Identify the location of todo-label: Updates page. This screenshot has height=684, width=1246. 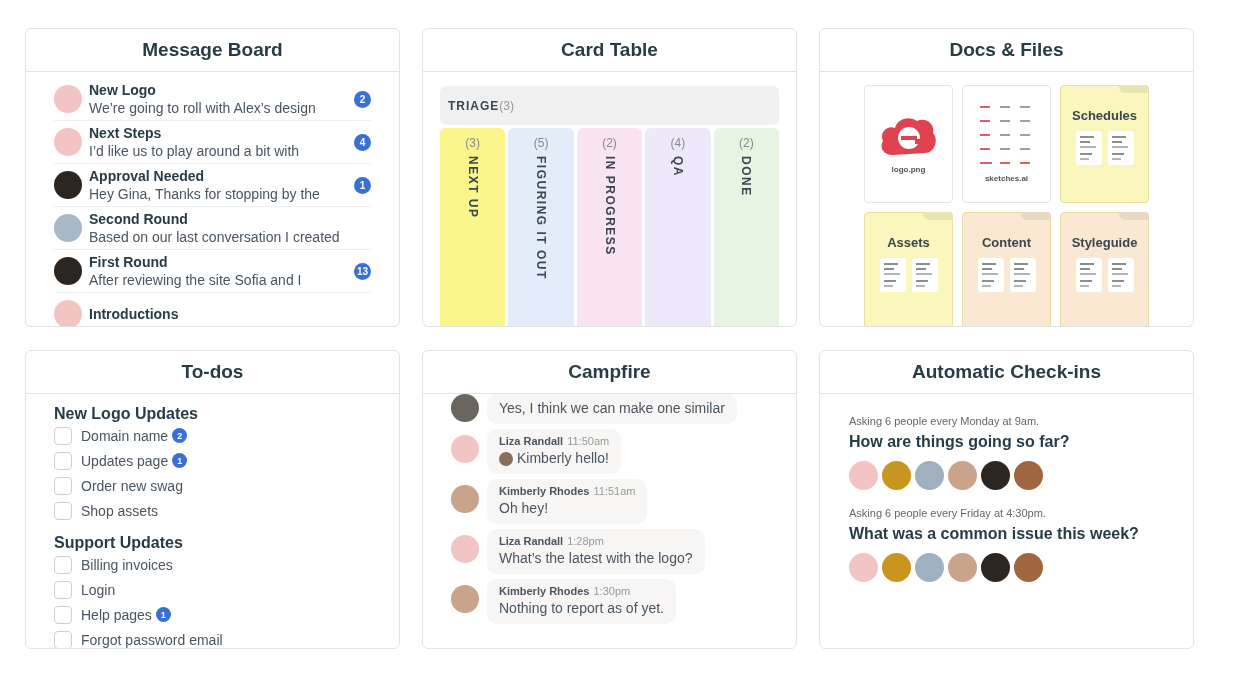
(125, 460).